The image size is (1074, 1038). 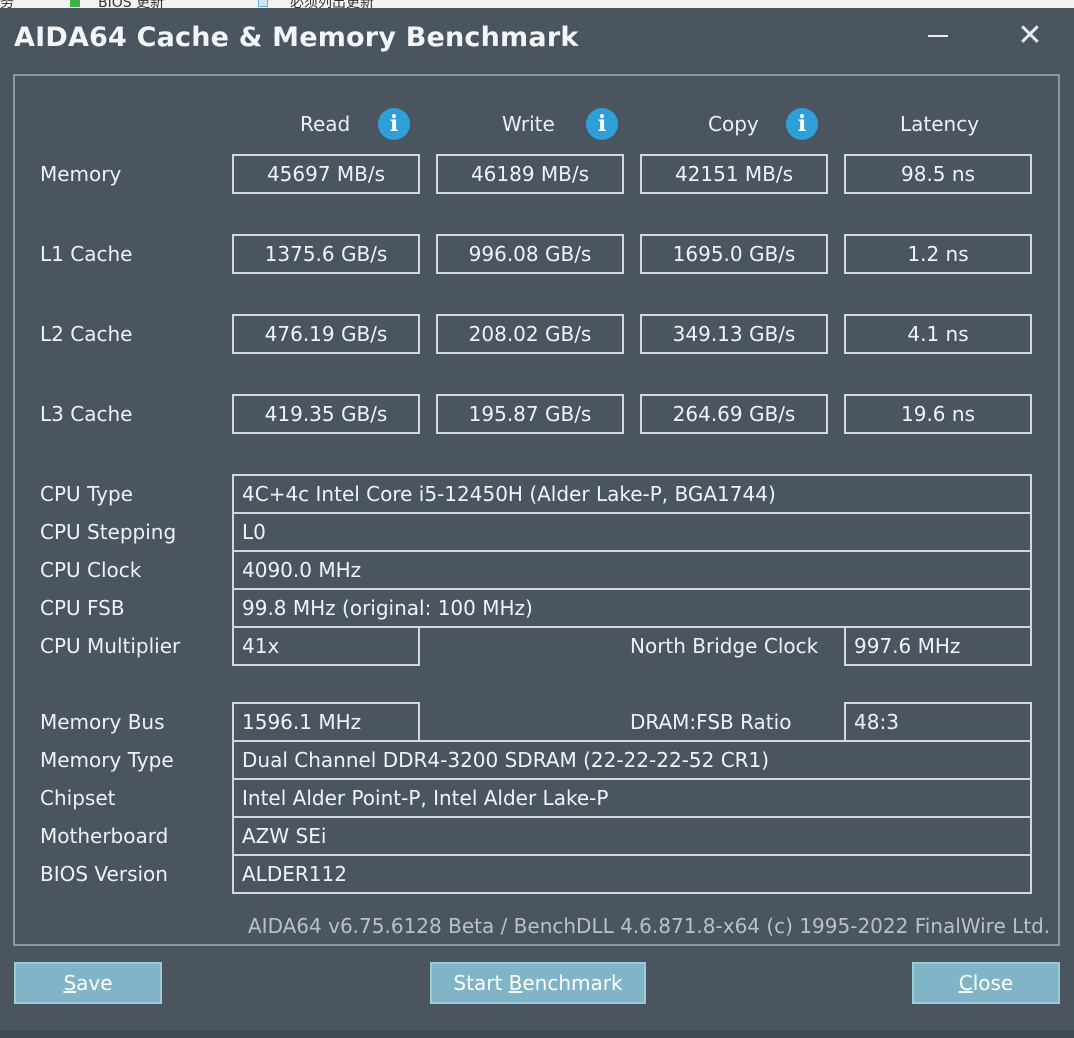 I want to click on window-bottom-edge, so click(x=537, y=1034).